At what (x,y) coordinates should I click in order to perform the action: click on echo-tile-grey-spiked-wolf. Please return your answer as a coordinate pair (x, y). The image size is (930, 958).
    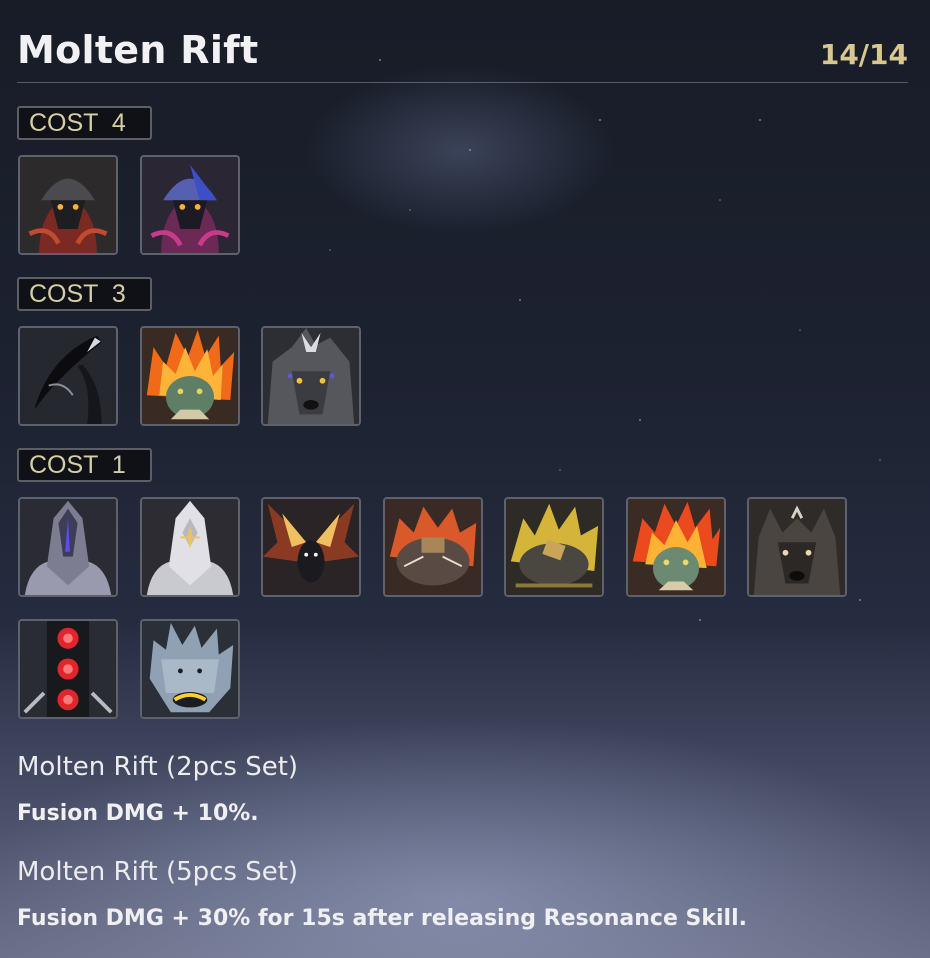
    Looking at the image, I should click on (311, 376).